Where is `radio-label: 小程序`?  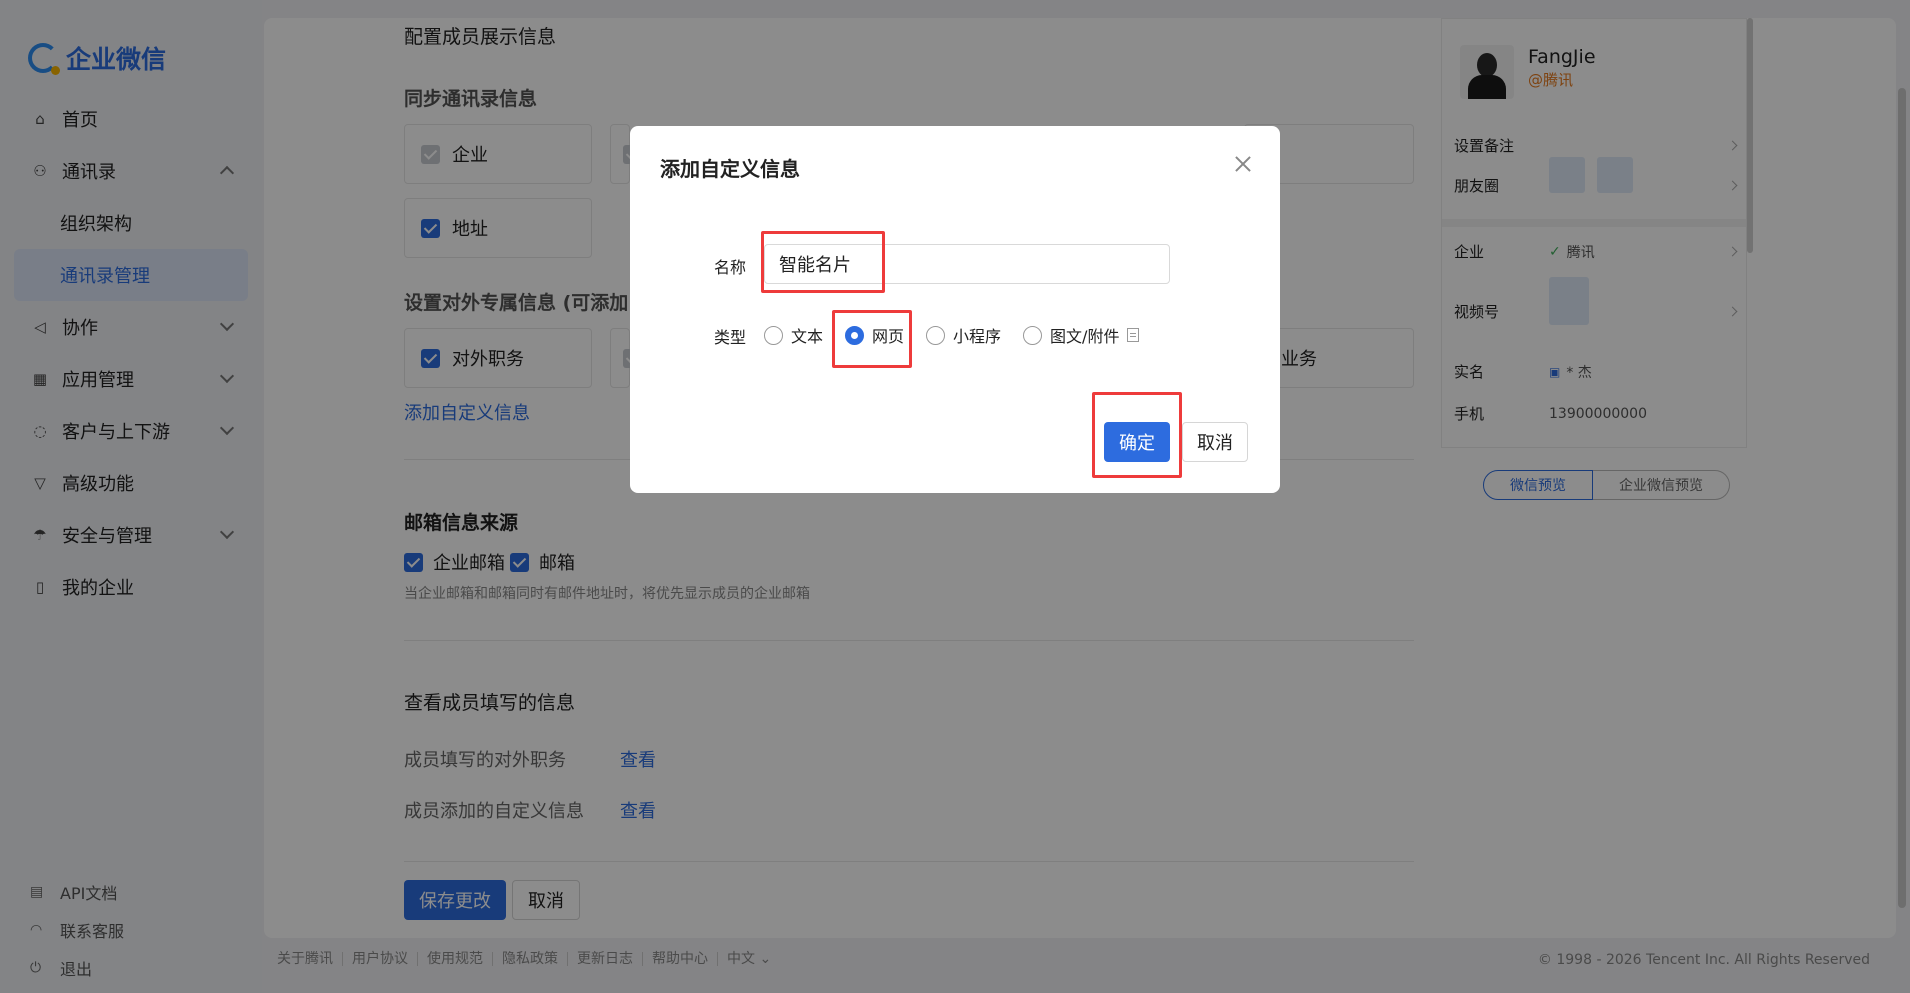 radio-label: 小程序 is located at coordinates (977, 336).